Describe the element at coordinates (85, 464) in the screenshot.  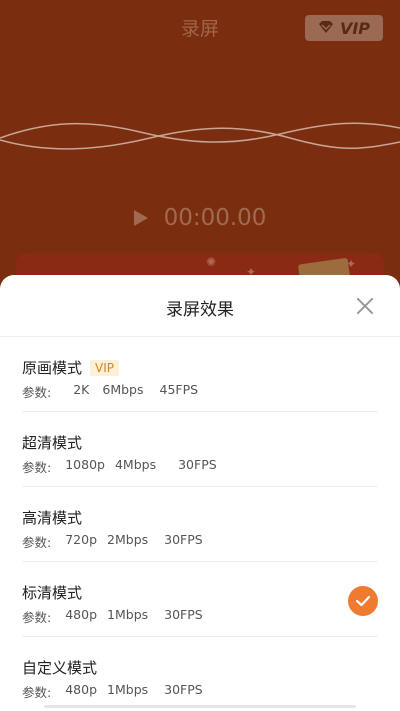
I see `param-resolution: 1080p` at that location.